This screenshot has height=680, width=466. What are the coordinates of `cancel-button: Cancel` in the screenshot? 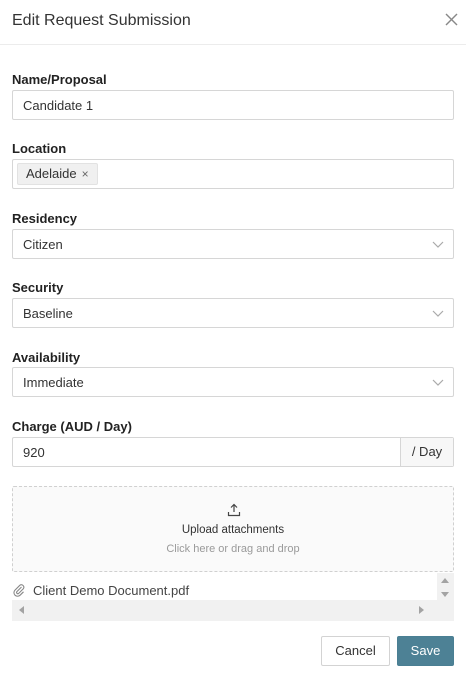 It's located at (355, 651).